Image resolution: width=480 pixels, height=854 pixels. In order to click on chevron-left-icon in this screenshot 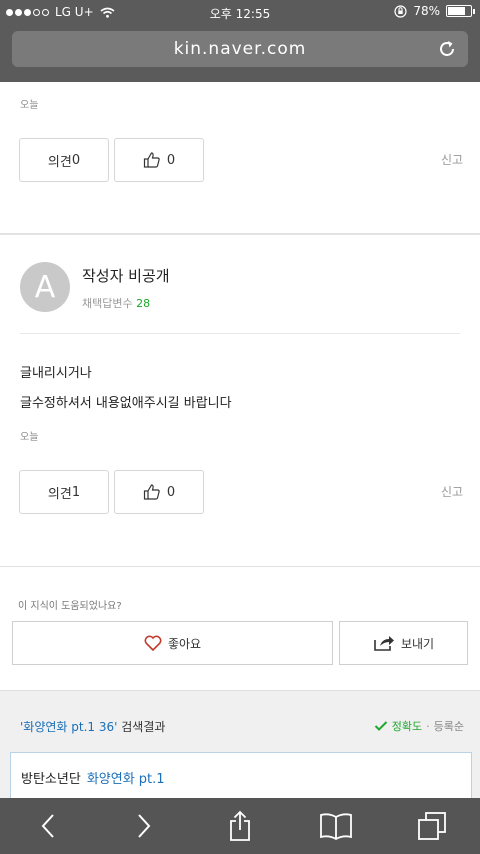, I will do `click(47, 826)`.